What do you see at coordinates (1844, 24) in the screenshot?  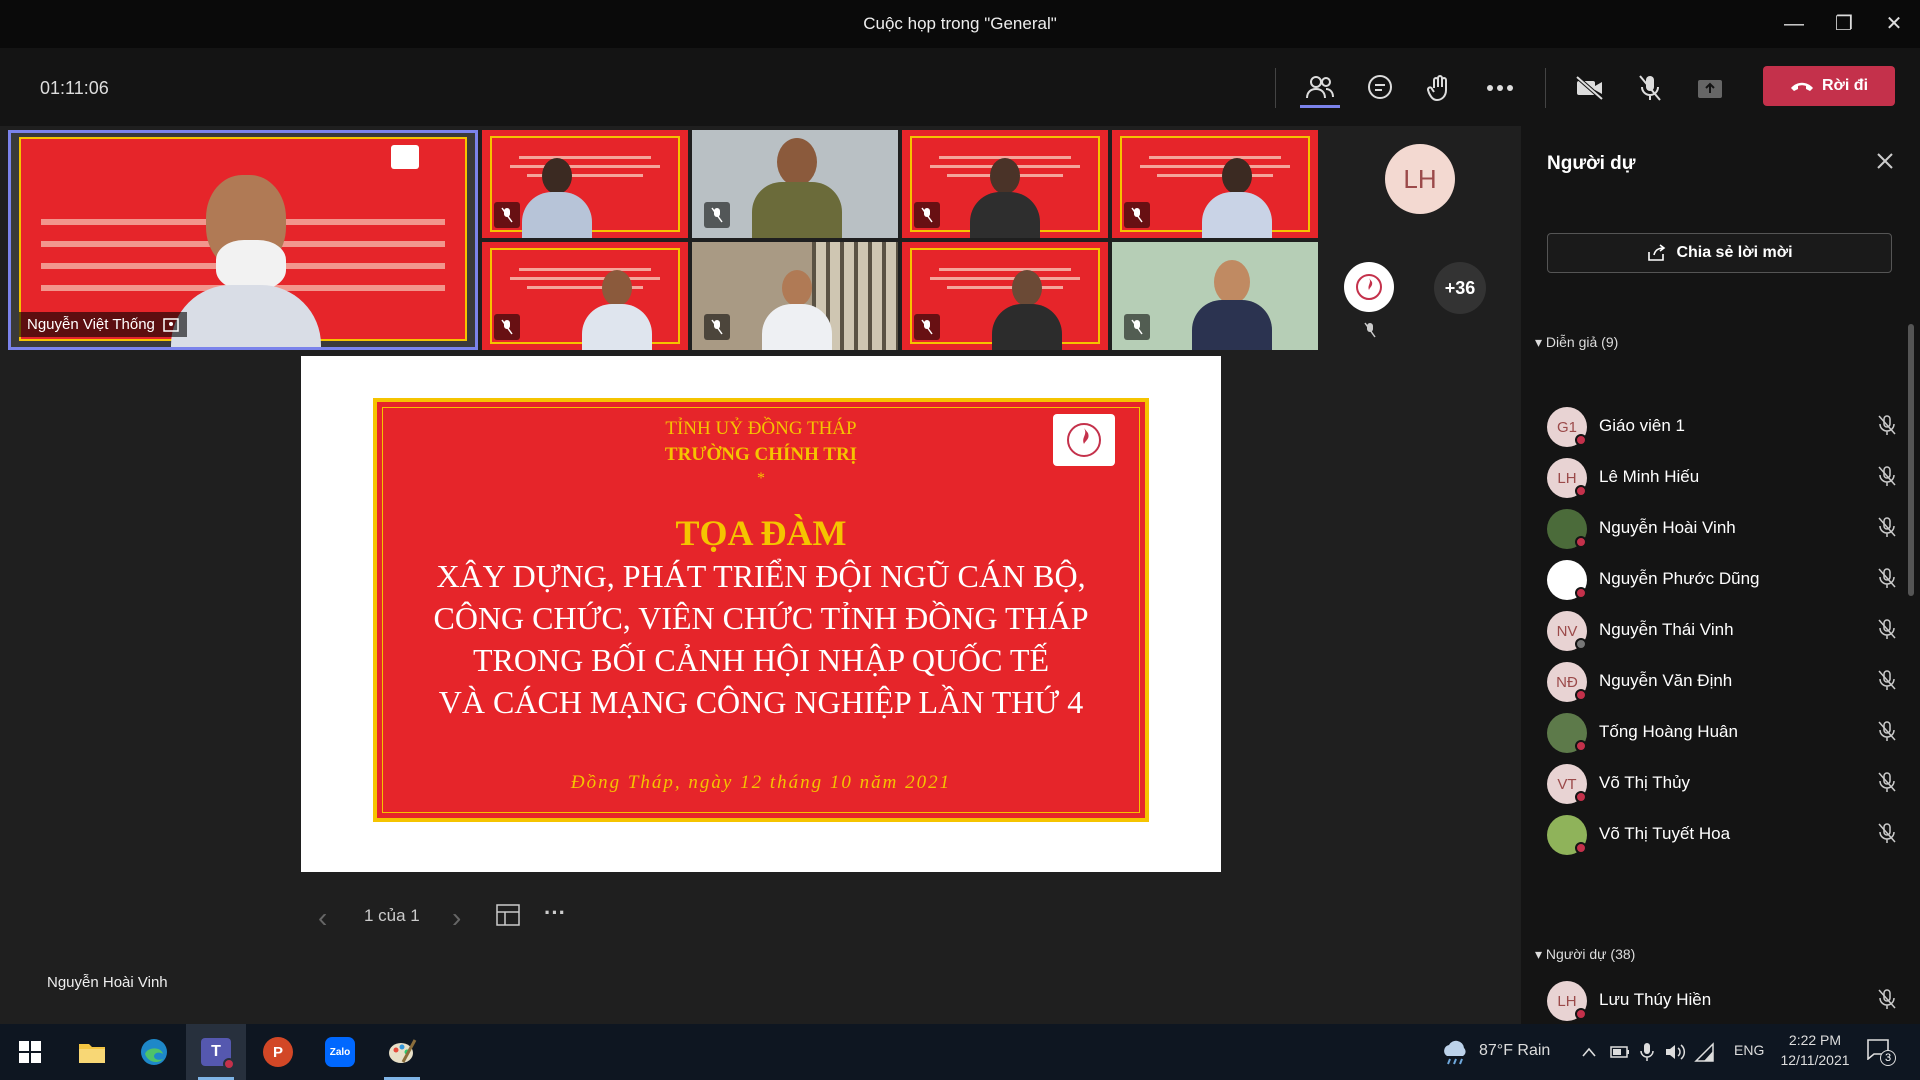 I see `restore-button: ❐` at bounding box center [1844, 24].